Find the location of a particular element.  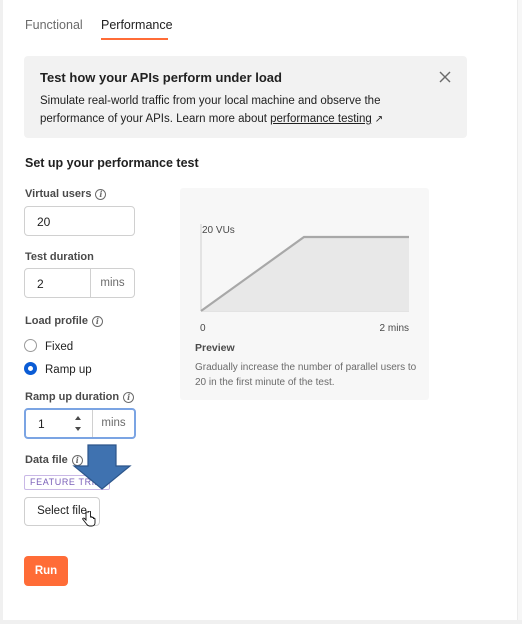

radio-ramp-up-label: Ramp up is located at coordinates (68, 370).